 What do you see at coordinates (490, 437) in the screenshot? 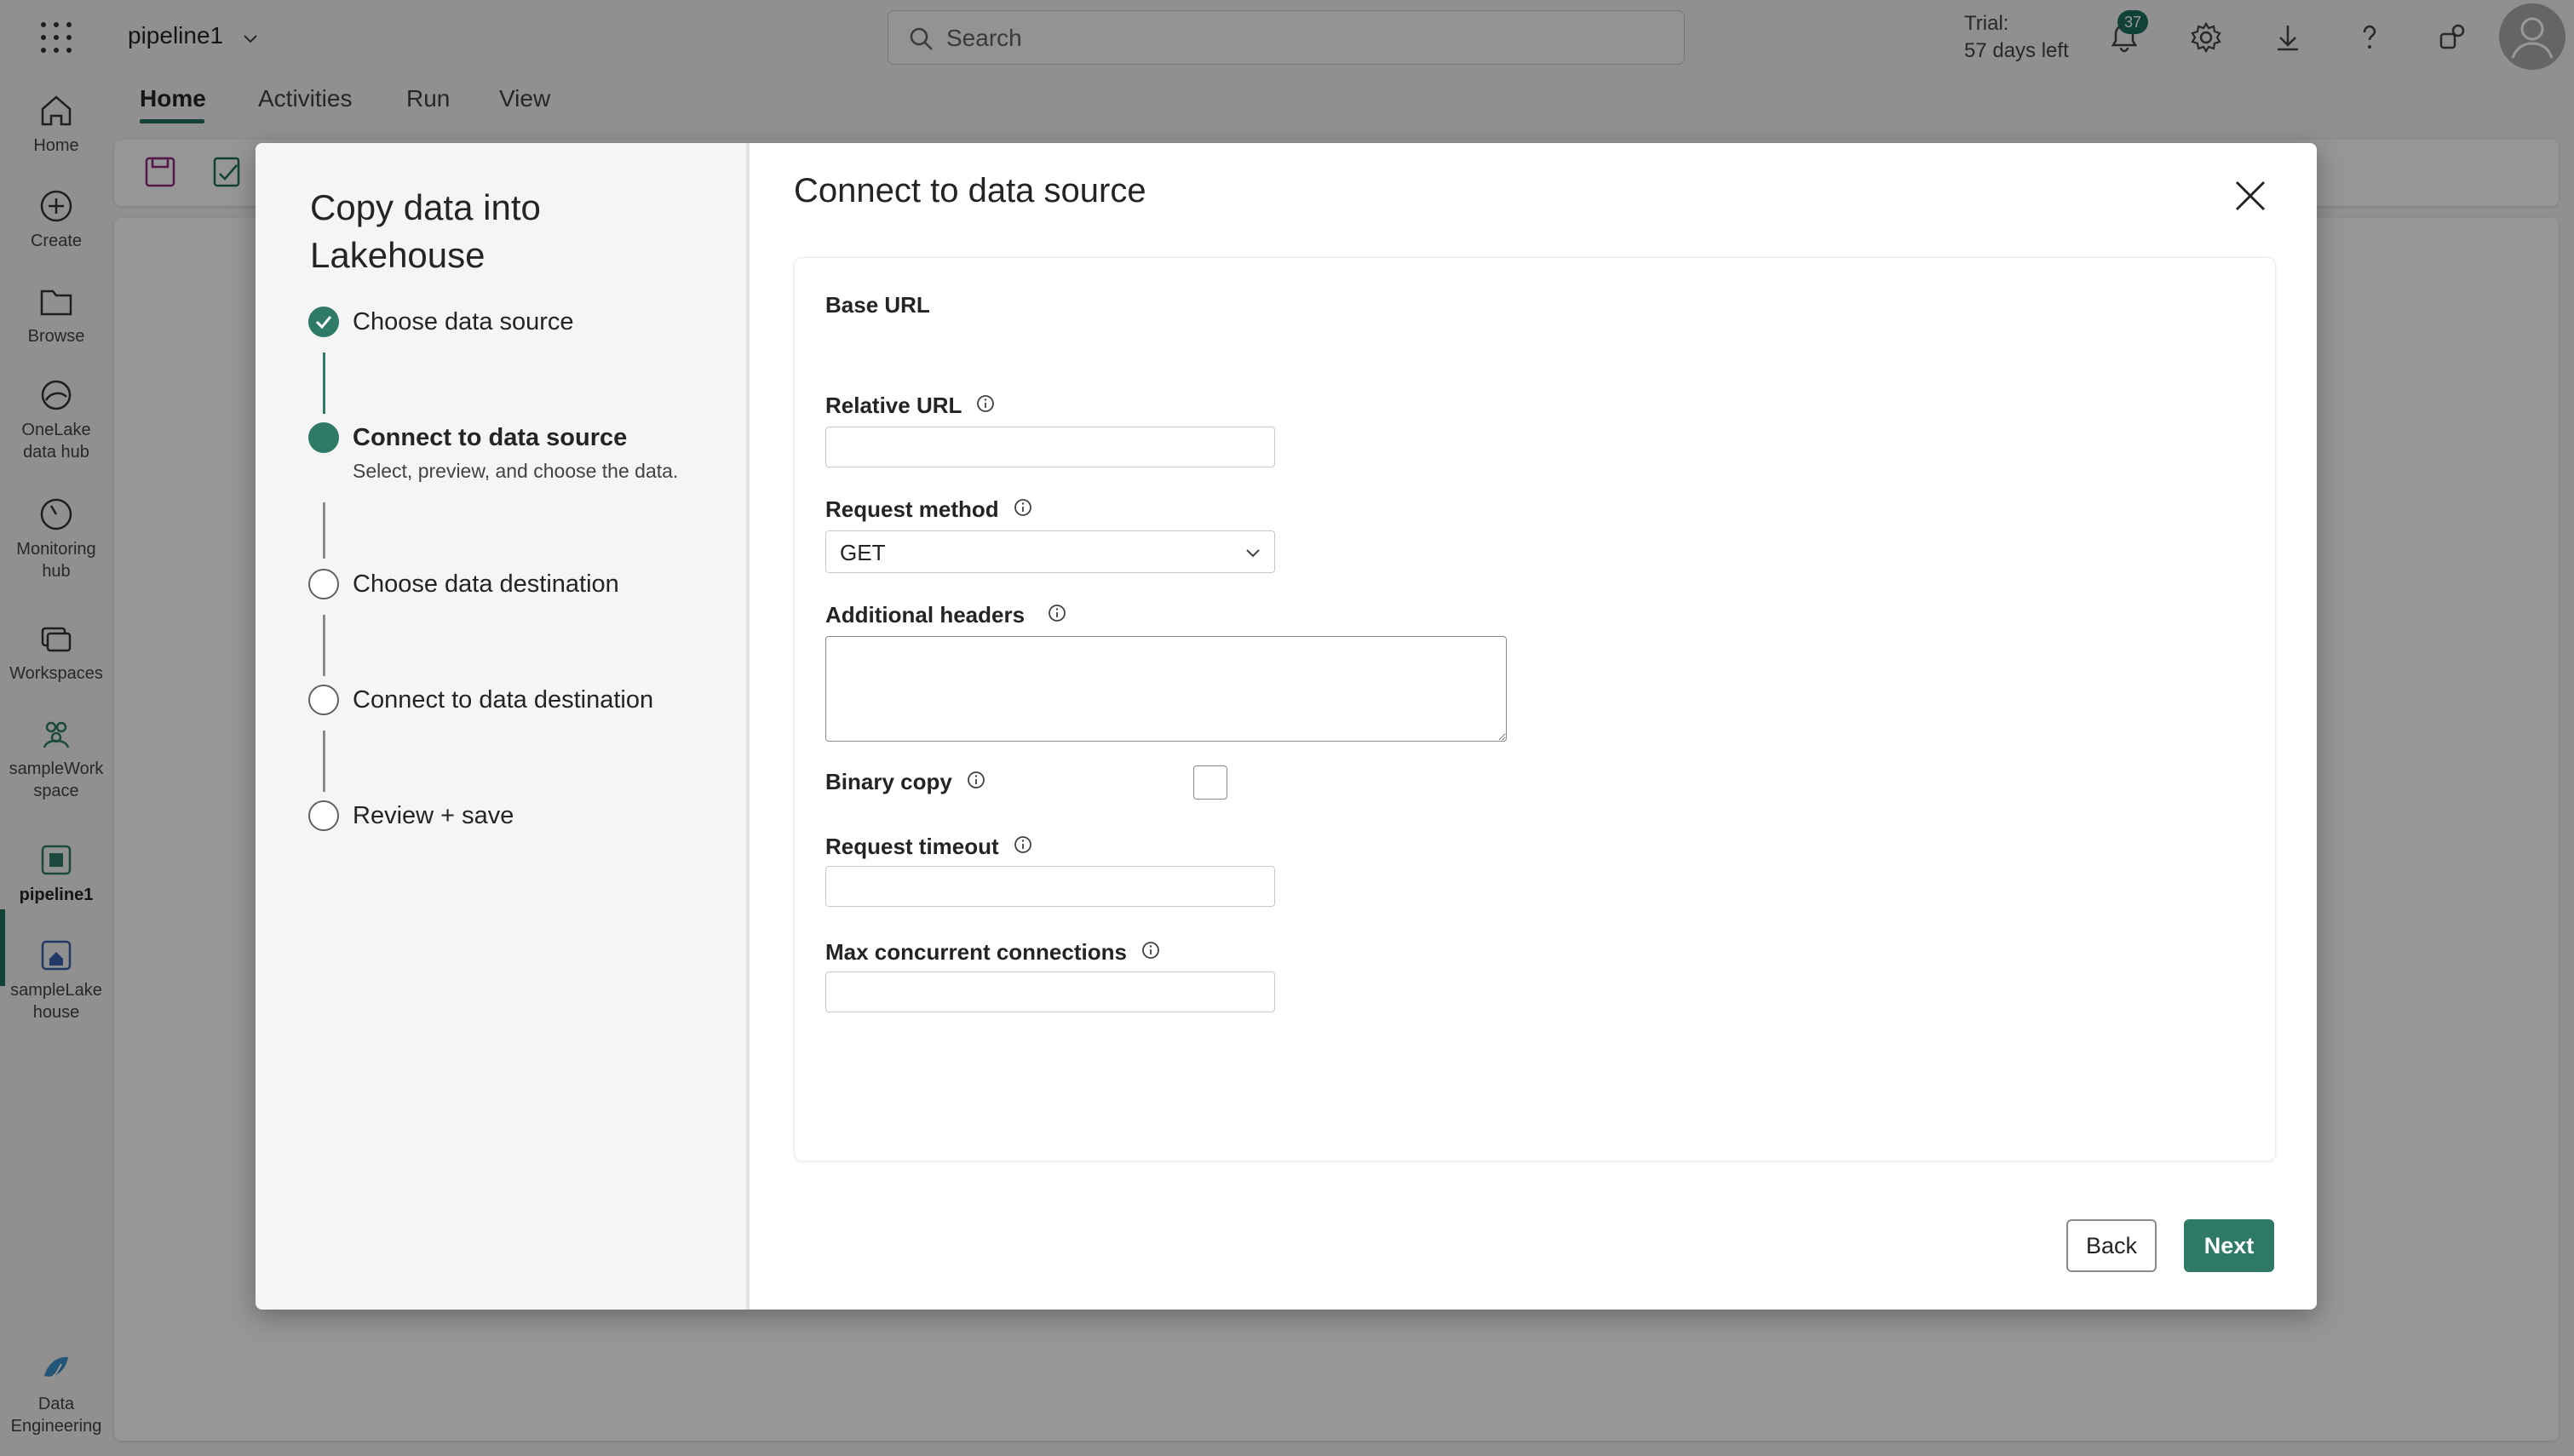
I see `step-label: Connect to data source` at bounding box center [490, 437].